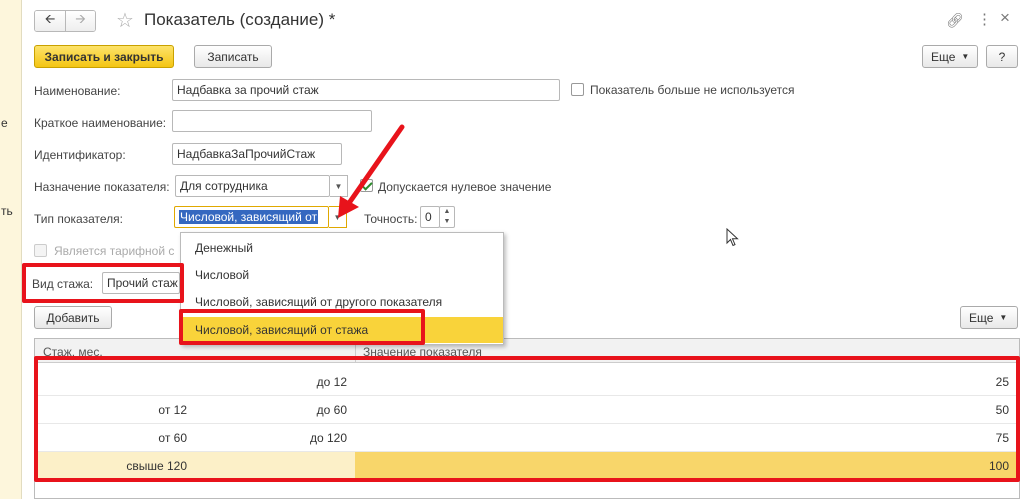 The height and width of the screenshot is (499, 1024). Describe the element at coordinates (371, 171) in the screenshot. I see `annotation-arrow` at that location.